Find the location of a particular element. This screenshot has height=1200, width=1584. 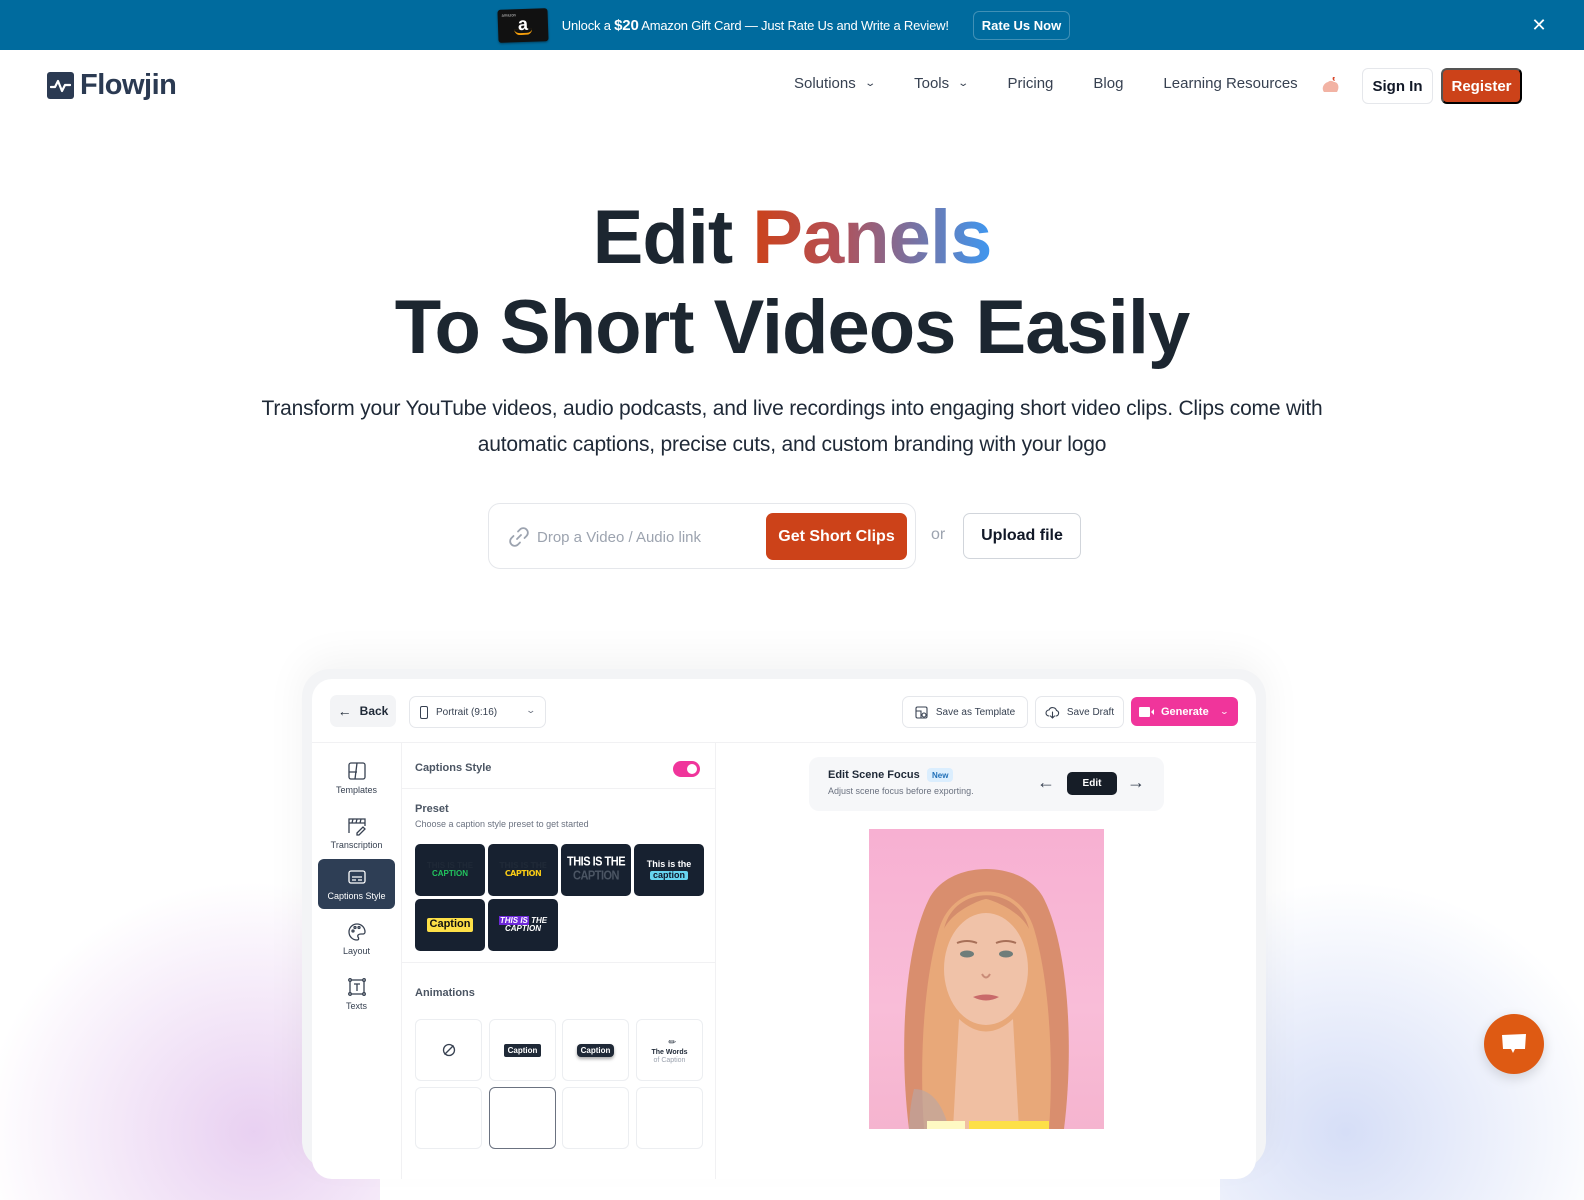

sidebar-item-layout: Layout is located at coordinates (356, 939).